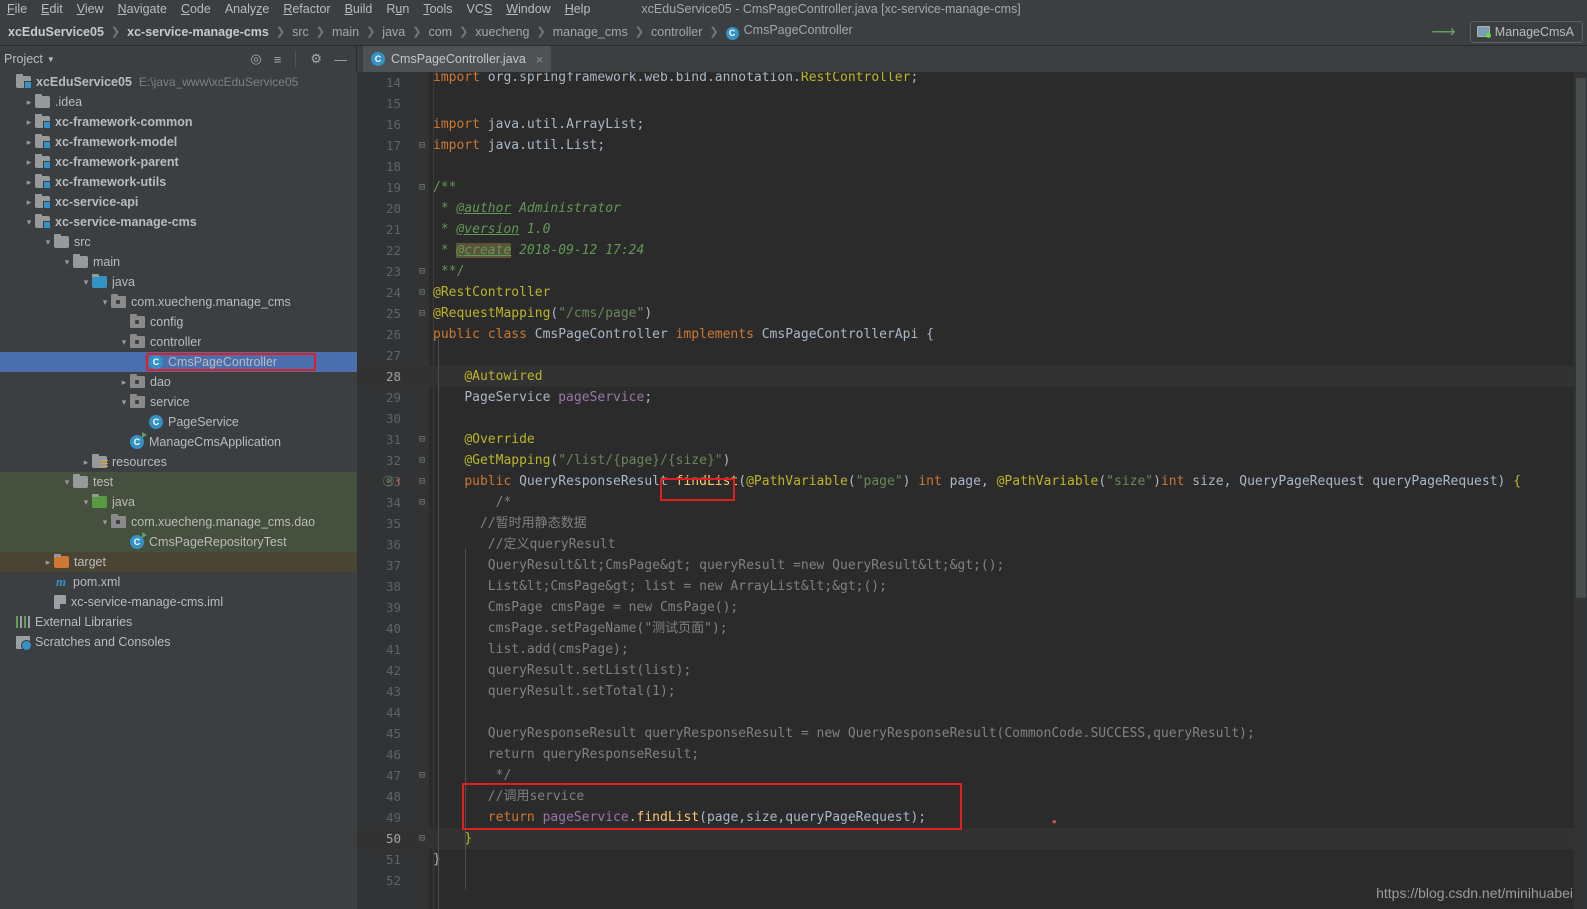 Image resolution: width=1587 pixels, height=909 pixels. I want to click on tree-item-managecmsapplication: C ManageCmsApplication, so click(178, 442).